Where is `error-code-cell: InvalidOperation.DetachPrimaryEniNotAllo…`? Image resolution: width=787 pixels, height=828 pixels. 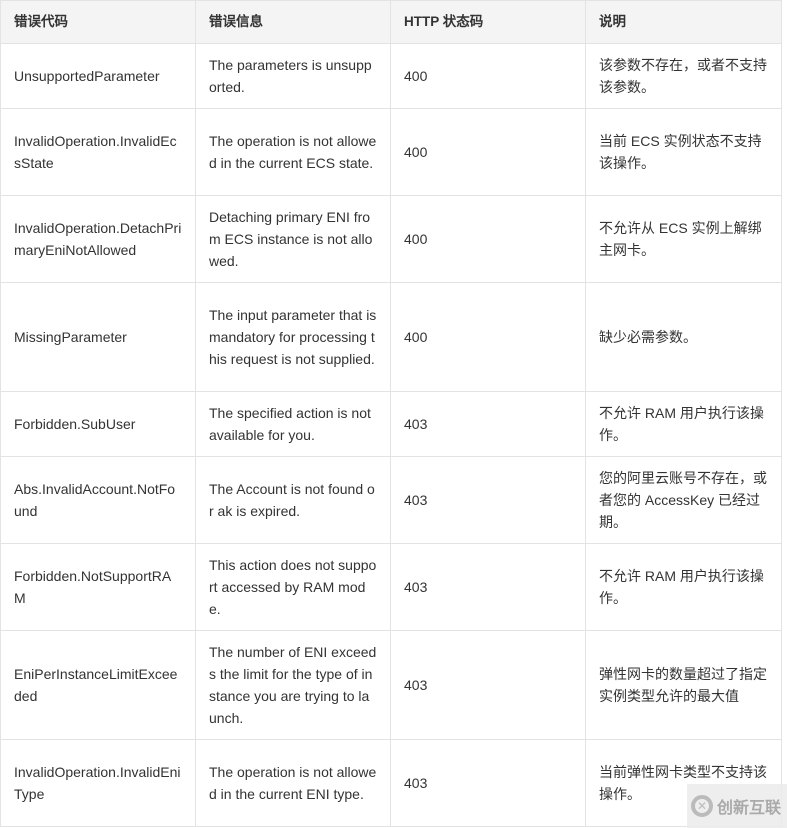
error-code-cell: InvalidOperation.DetachPrimaryEniNotAllo… is located at coordinates (98, 239).